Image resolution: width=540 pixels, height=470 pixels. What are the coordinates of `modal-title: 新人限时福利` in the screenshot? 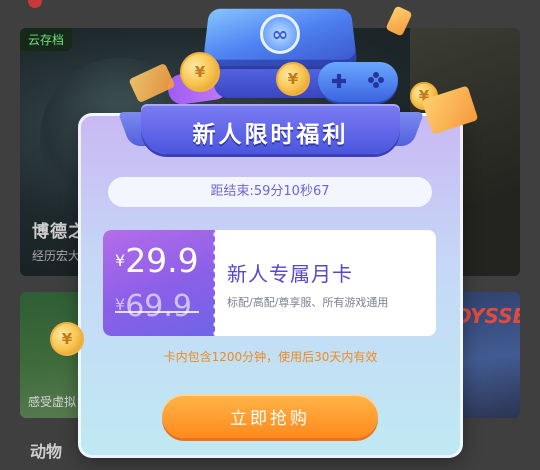 It's located at (270, 135).